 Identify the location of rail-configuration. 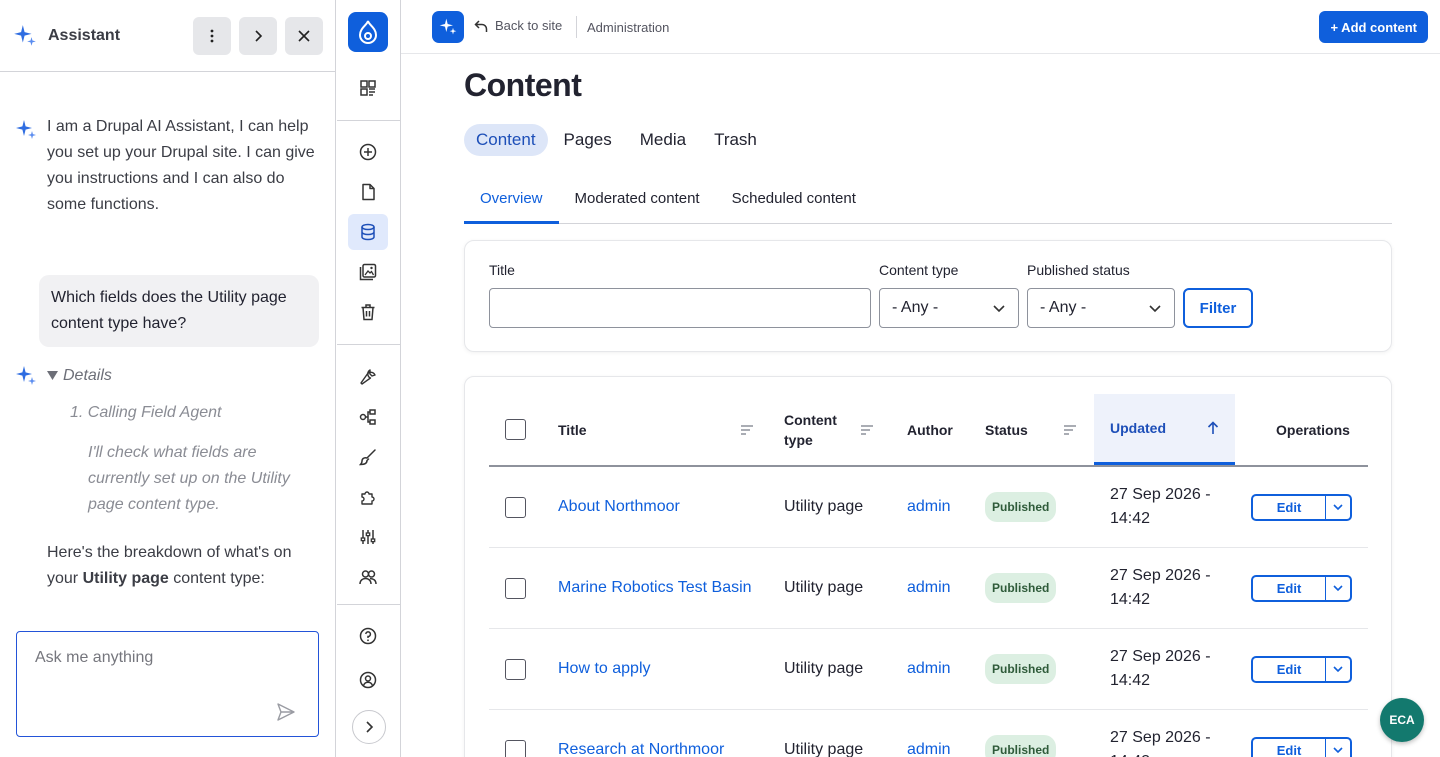
(368, 537).